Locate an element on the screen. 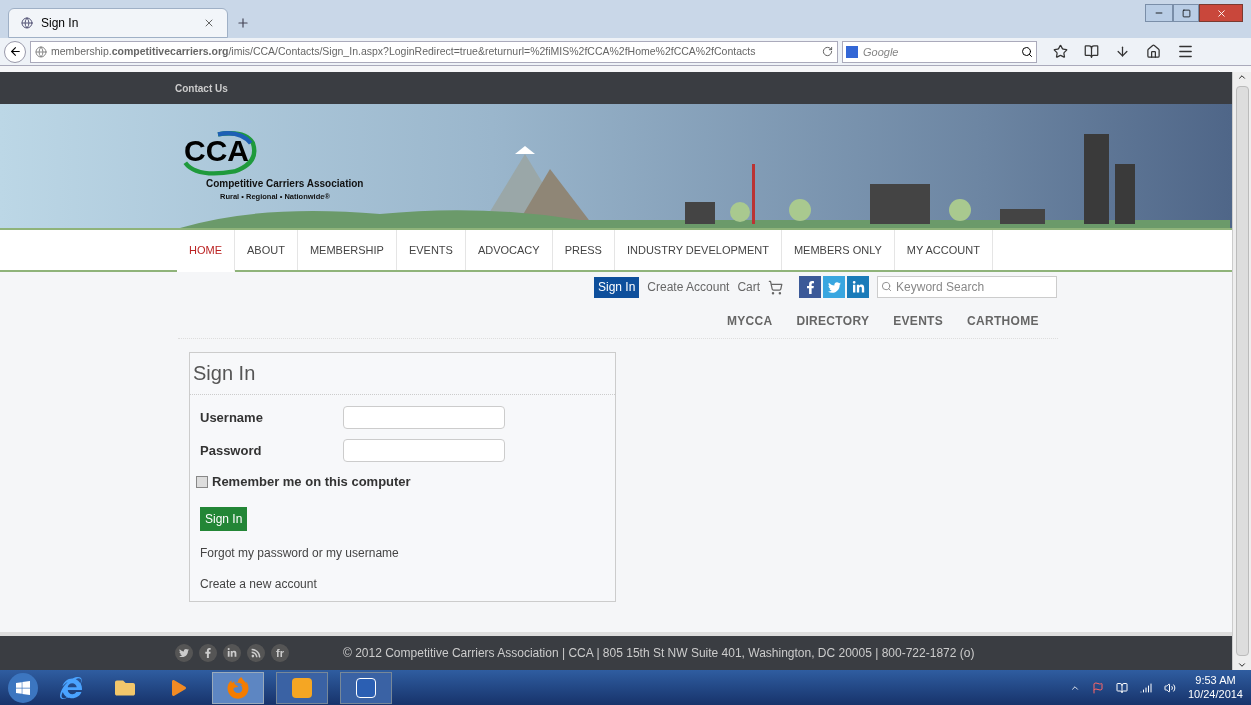  globe-icon is located at coordinates (41, 51).